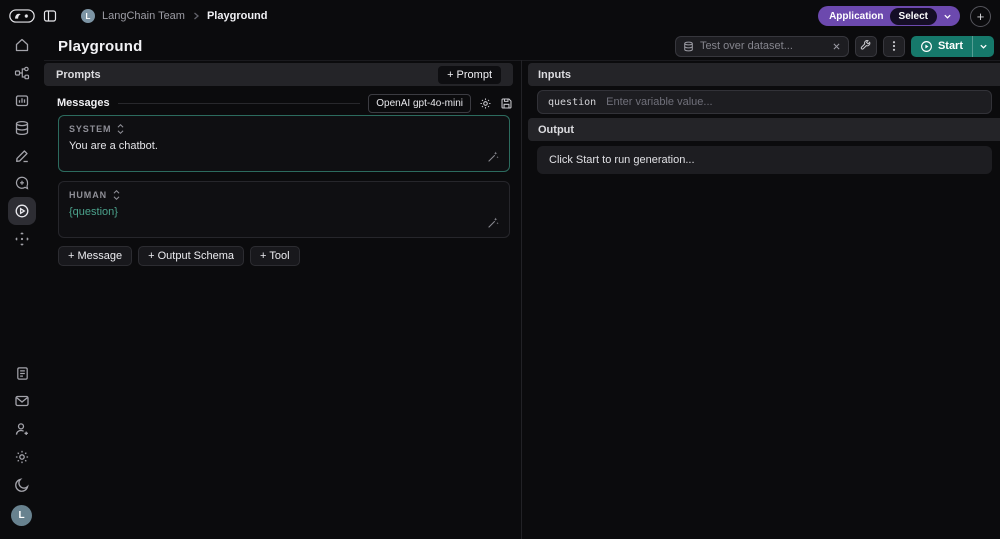 The width and height of the screenshot is (1000, 539). Describe the element at coordinates (22, 16) in the screenshot. I see `langsmith-logo` at that location.